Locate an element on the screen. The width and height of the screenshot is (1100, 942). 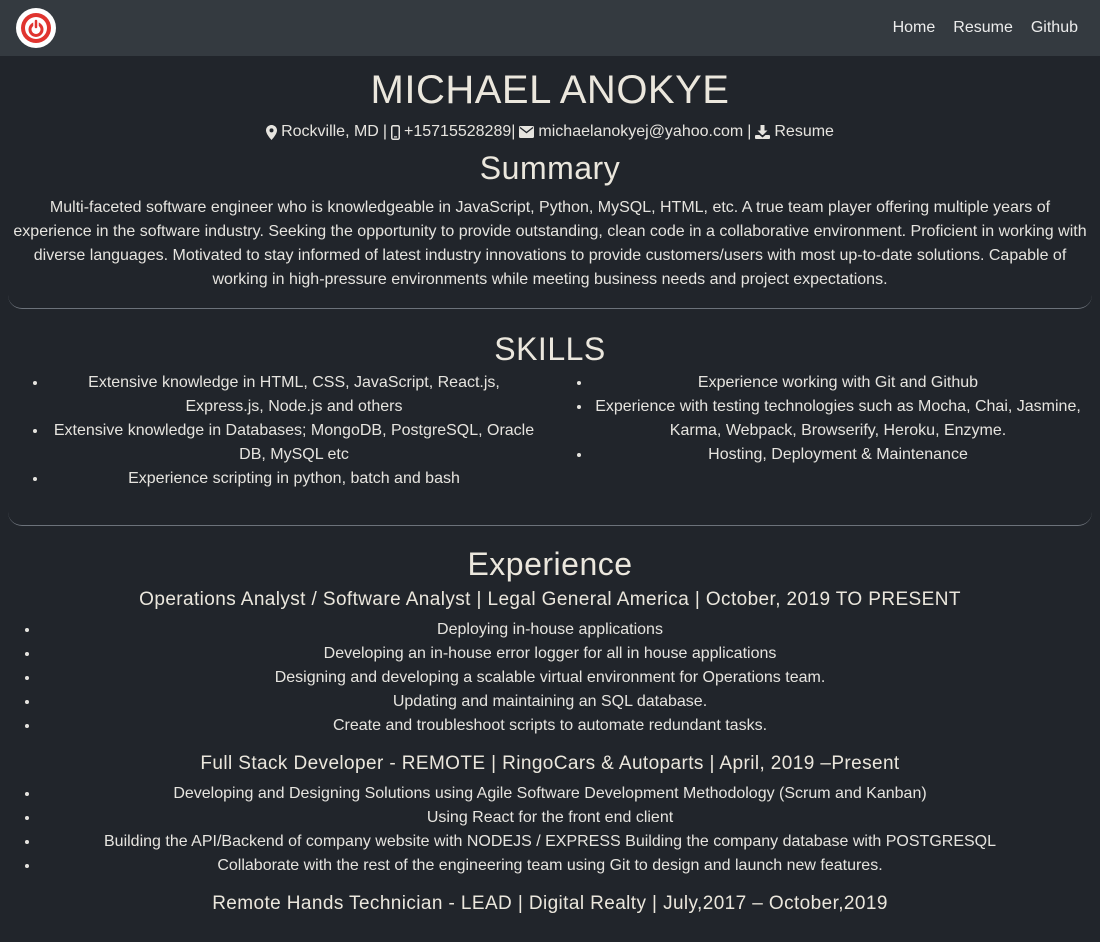
skill-item: Hosting, Deployment & Maintenance is located at coordinates (838, 455).